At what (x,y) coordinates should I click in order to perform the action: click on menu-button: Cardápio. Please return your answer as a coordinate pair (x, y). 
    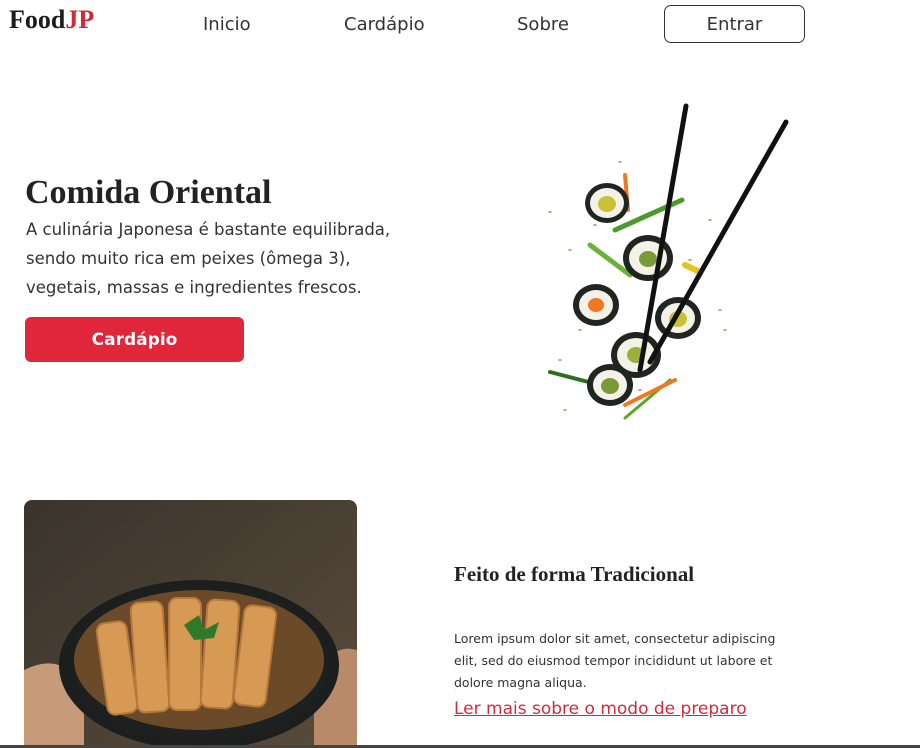
    Looking at the image, I should click on (134, 339).